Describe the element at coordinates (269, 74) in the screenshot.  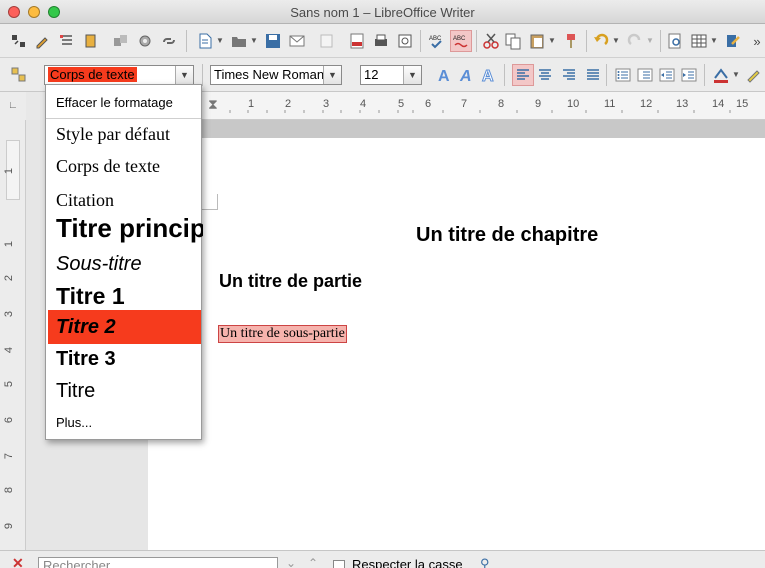
I see `font-name-value: Times New Roman` at that location.